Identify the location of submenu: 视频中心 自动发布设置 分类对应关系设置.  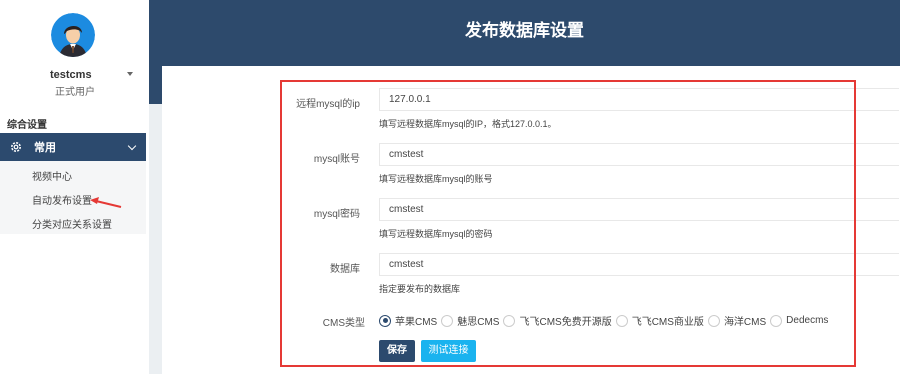
(73, 197).